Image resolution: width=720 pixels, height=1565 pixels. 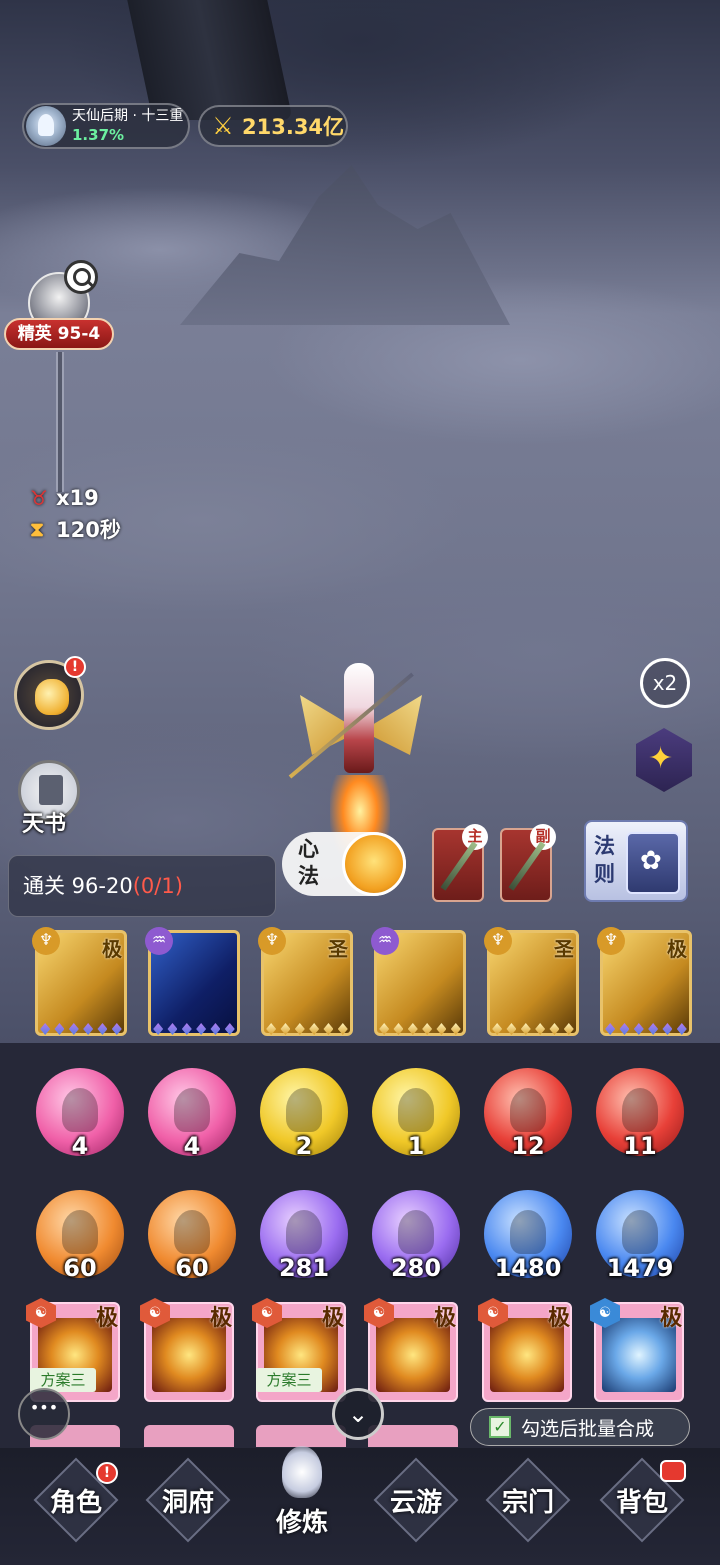 I want to click on bottom-nav: 角色 ! 洞府 修炼 云游 宗门 背包, so click(x=360, y=1505).